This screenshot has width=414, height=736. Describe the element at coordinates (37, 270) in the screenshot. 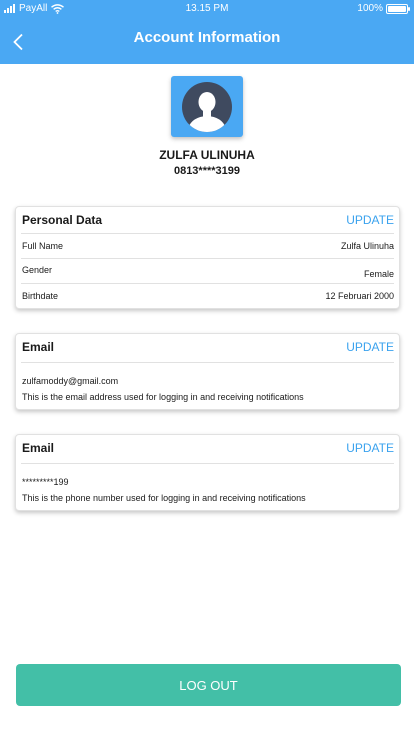

I see `gender-label: Gender` at that location.